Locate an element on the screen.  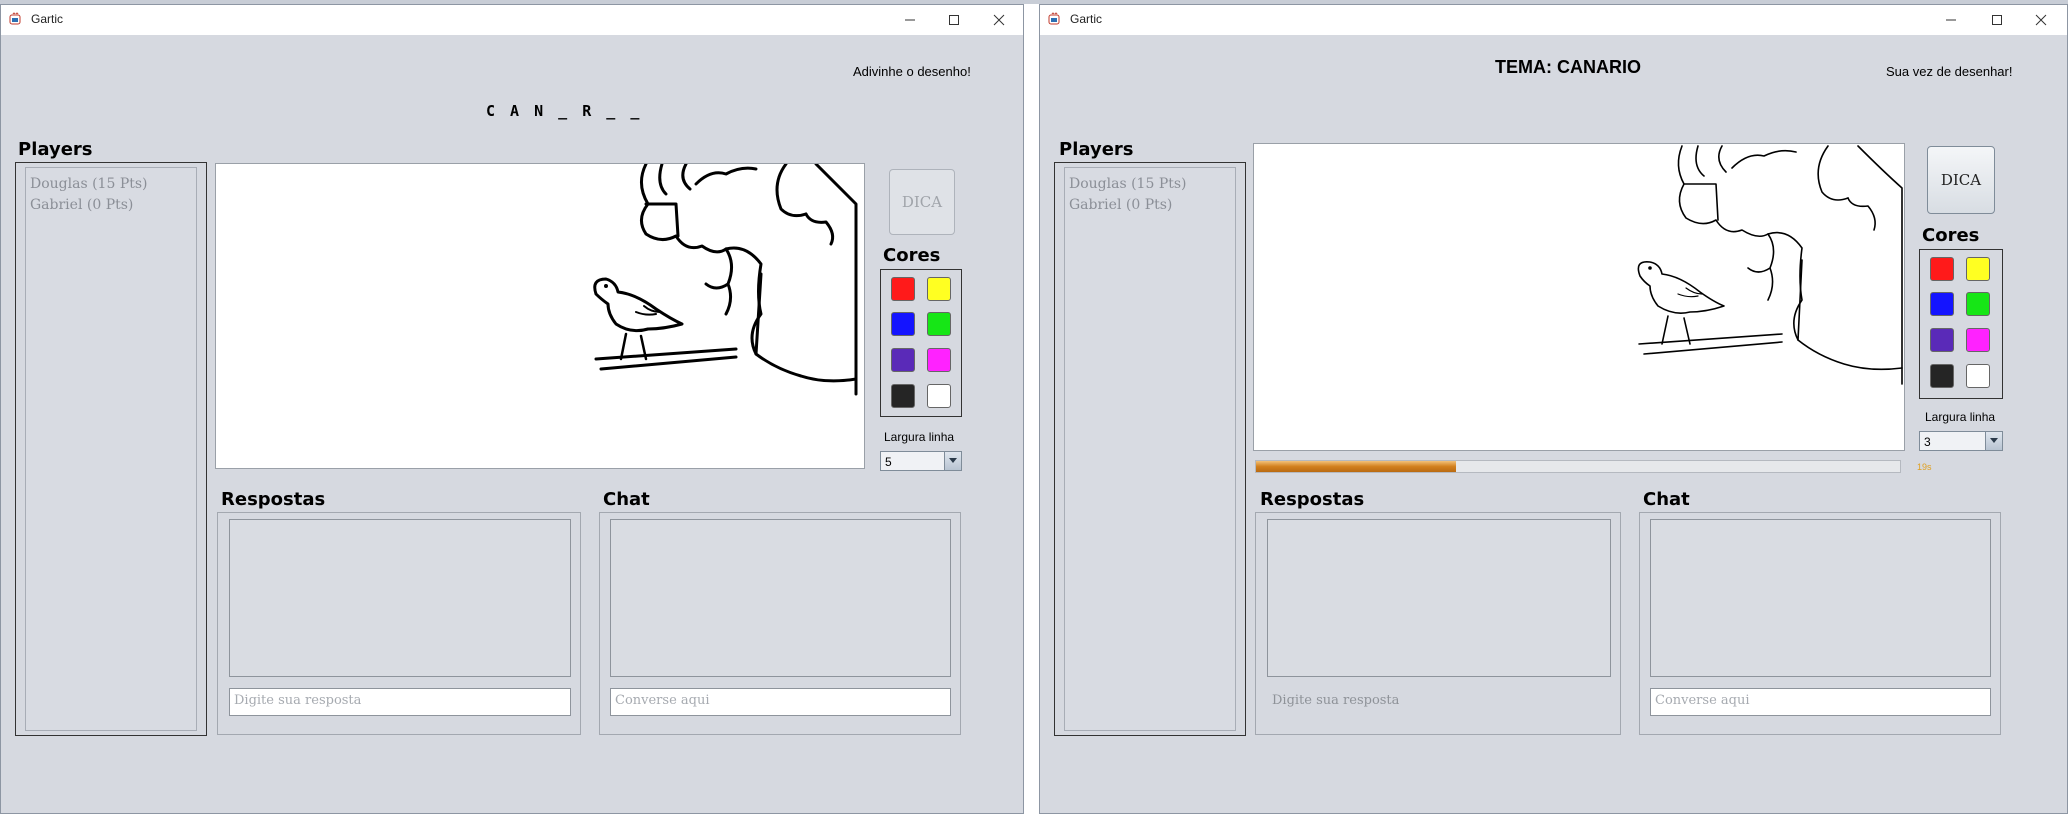
largura-value: 3 is located at coordinates (1927, 442).